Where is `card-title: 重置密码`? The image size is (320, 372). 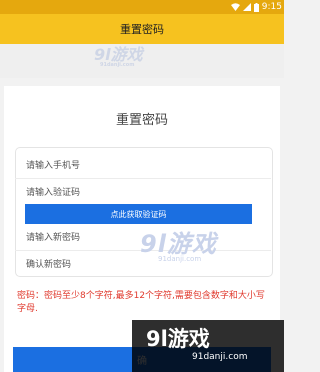 card-title: 重置密码 is located at coordinates (141, 120).